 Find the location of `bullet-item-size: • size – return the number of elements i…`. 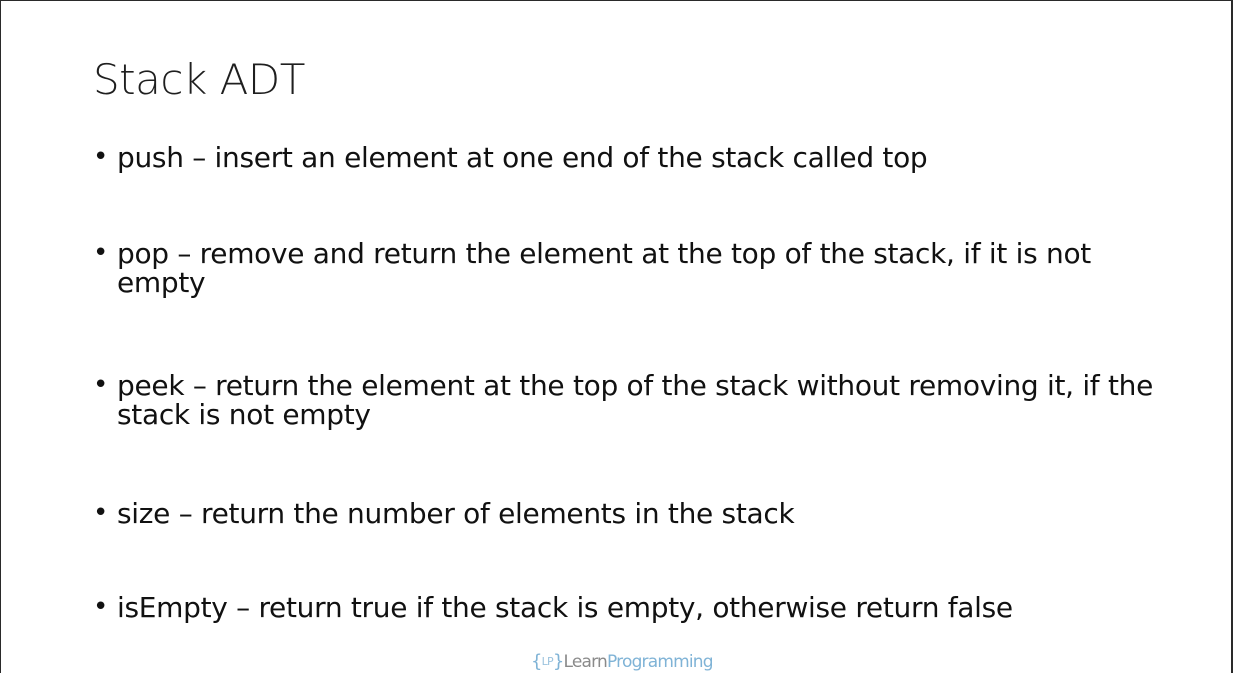

bullet-item-size: • size – return the number of elements i… is located at coordinates (638, 513).